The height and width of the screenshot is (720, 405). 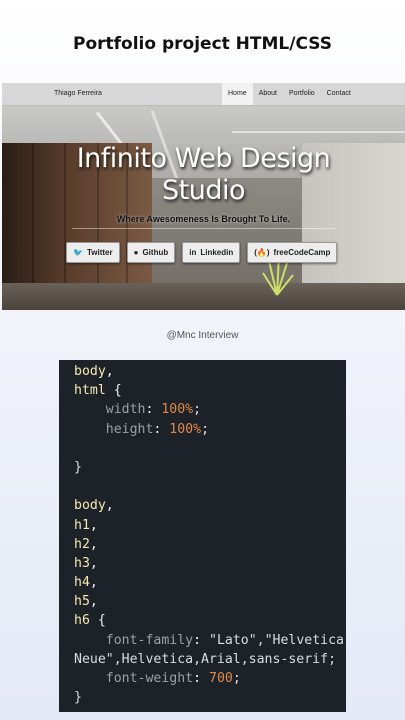 I want to click on twitter-button: 🐦 Twitter, so click(x=93, y=252).